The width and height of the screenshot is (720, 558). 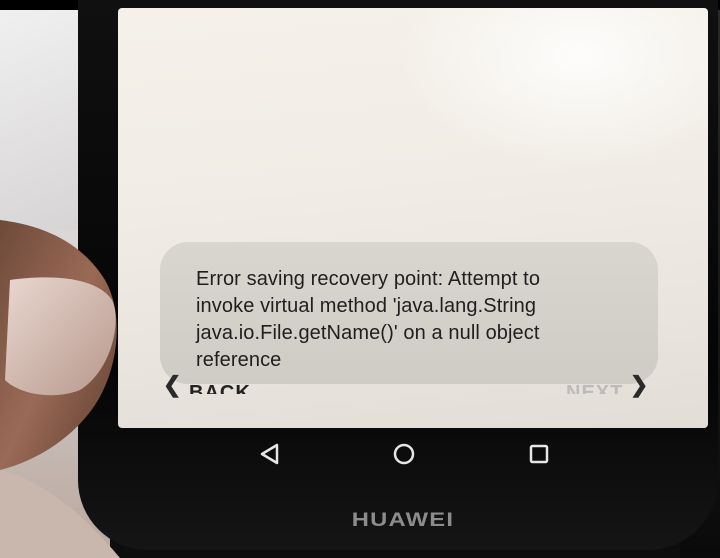 I want to click on back-button: ❮ BACK, so click(x=207, y=385).